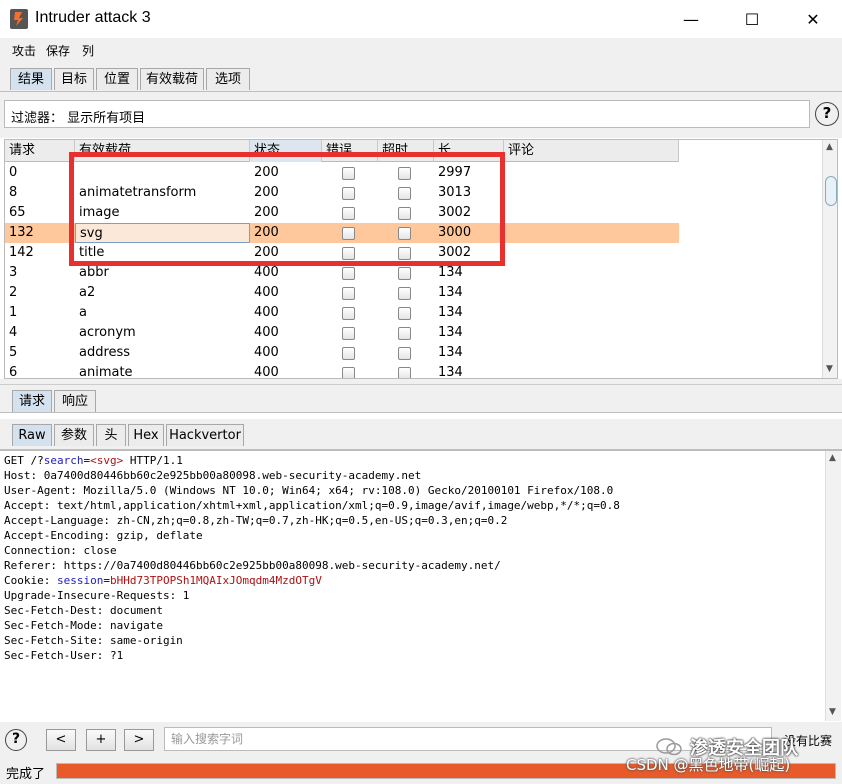  Describe the element at coordinates (32, 401) in the screenshot. I see `tab-request: 请求` at that location.